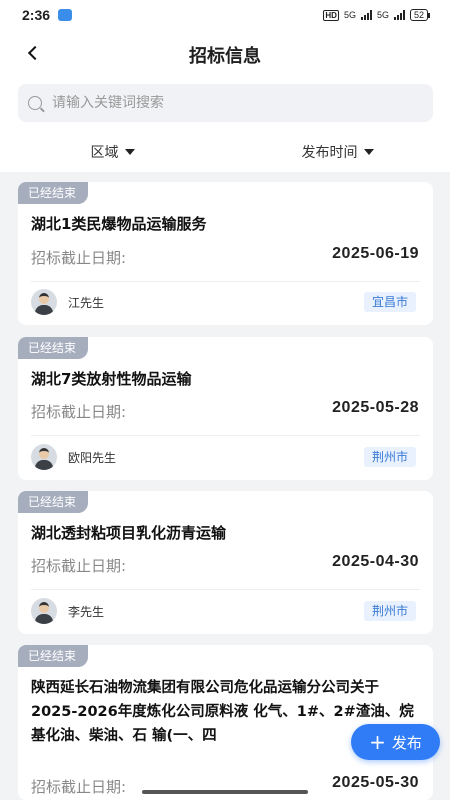 This screenshot has height=800, width=450. I want to click on app-notification-icon, so click(65, 15).